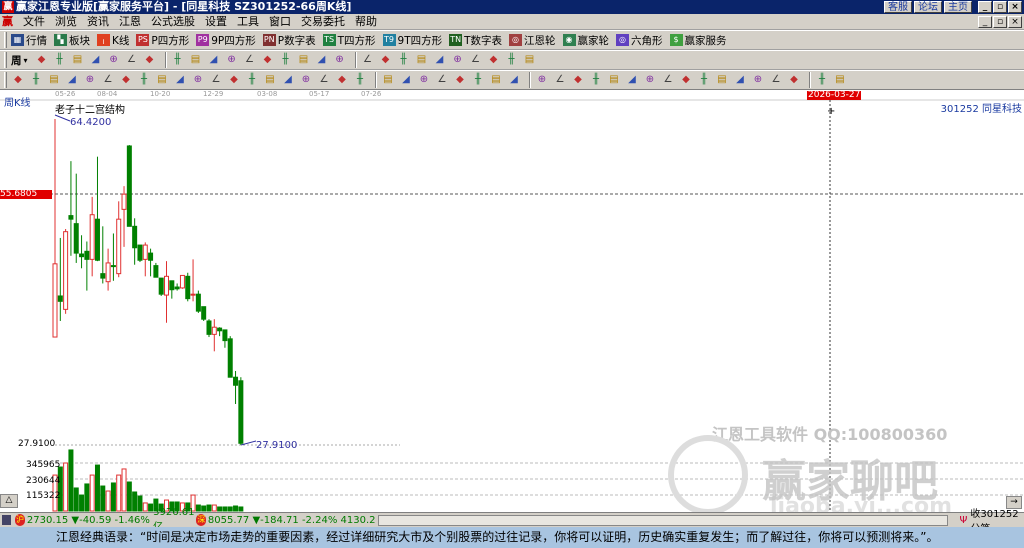 This screenshot has width=1024, height=548. What do you see at coordinates (268, 60) in the screenshot?
I see `zoom-out-diamond-icon: ◆` at bounding box center [268, 60].